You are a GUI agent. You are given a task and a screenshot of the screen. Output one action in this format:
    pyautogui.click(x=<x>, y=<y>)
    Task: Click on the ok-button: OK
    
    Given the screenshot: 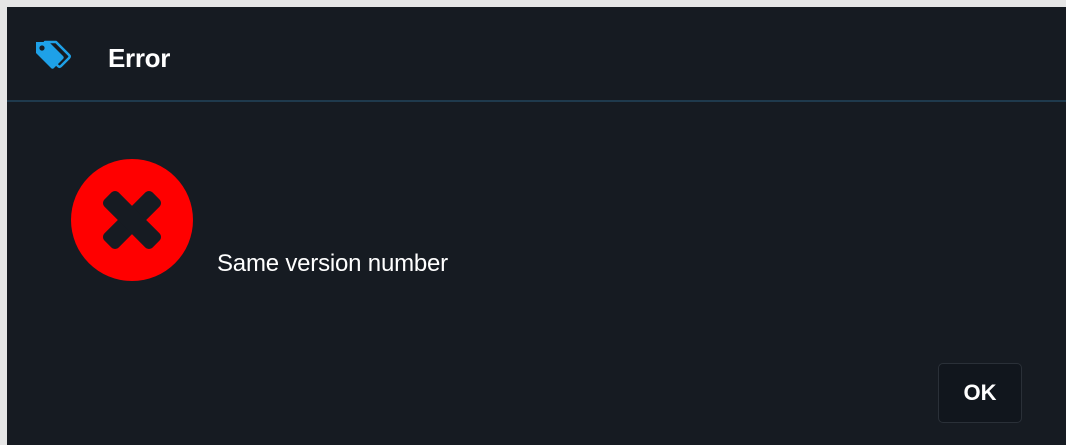 What is the action you would take?
    pyautogui.click(x=980, y=393)
    